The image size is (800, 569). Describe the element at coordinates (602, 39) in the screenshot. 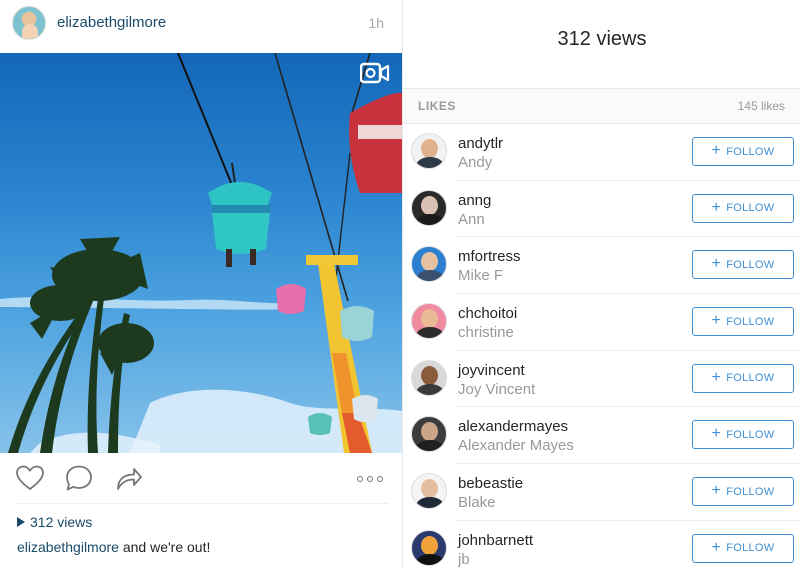

I see `views-title: 312 views` at that location.